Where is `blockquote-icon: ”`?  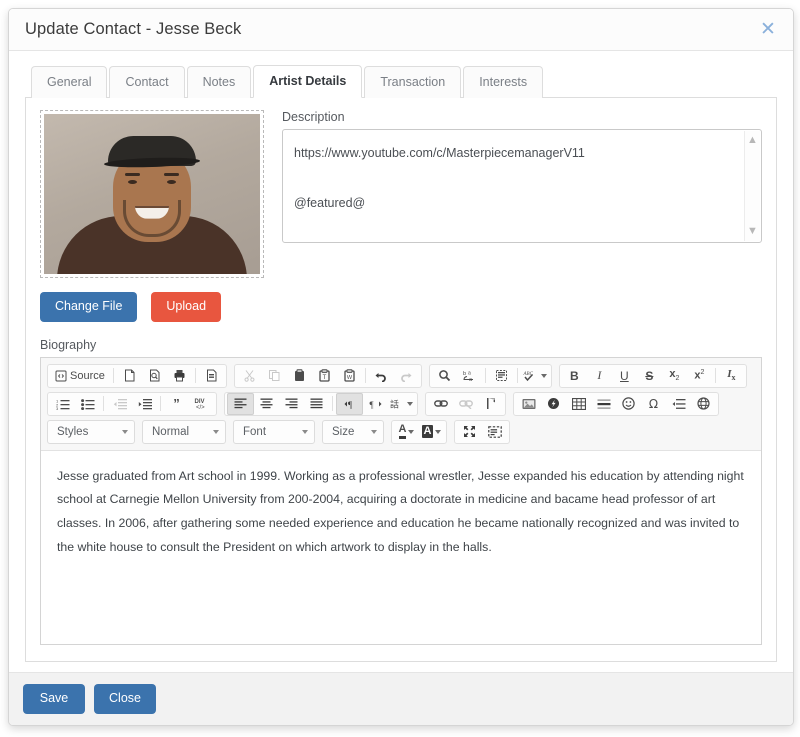
blockquote-icon: ” is located at coordinates (176, 404).